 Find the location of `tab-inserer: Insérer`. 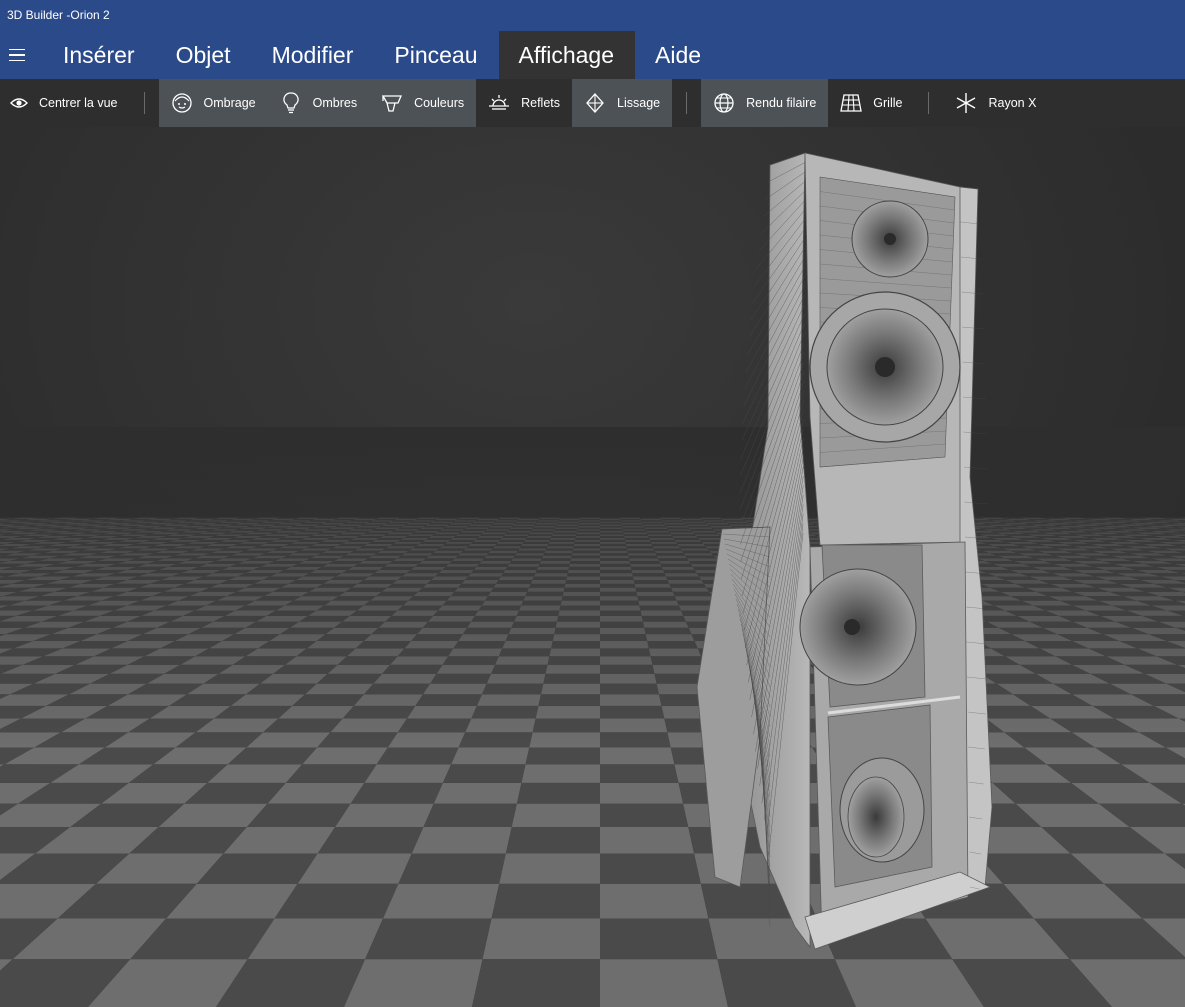

tab-inserer: Insérer is located at coordinates (95, 55).